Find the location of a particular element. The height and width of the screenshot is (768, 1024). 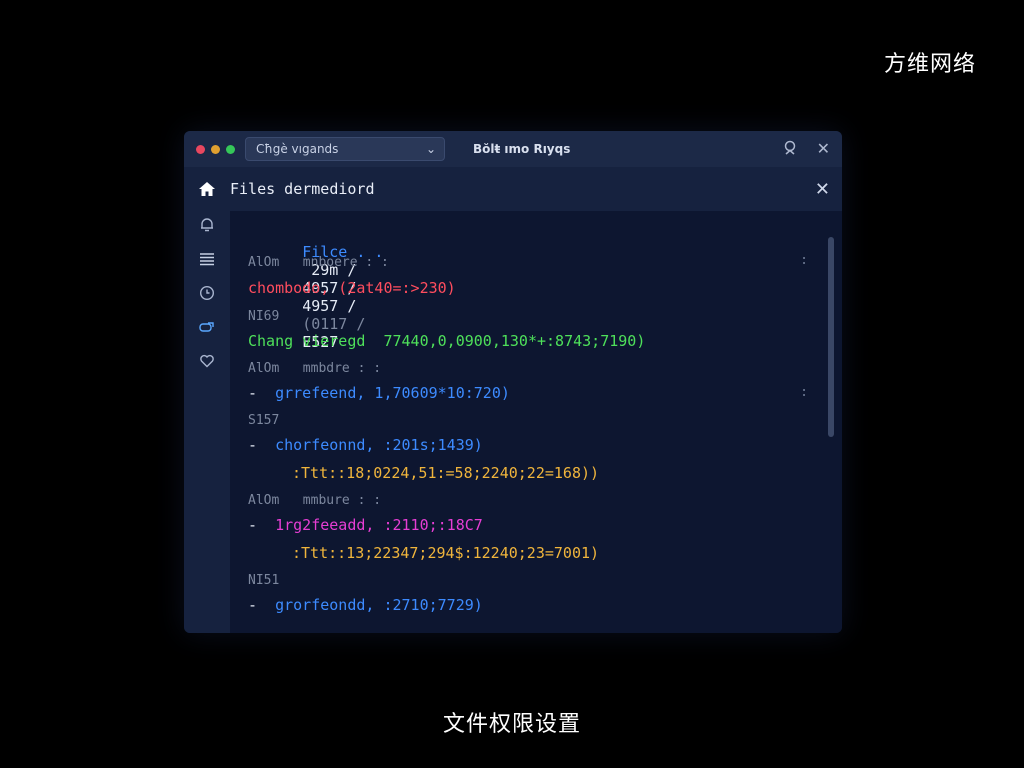

output-line: AlOm mmbure : : is located at coordinates (315, 500).